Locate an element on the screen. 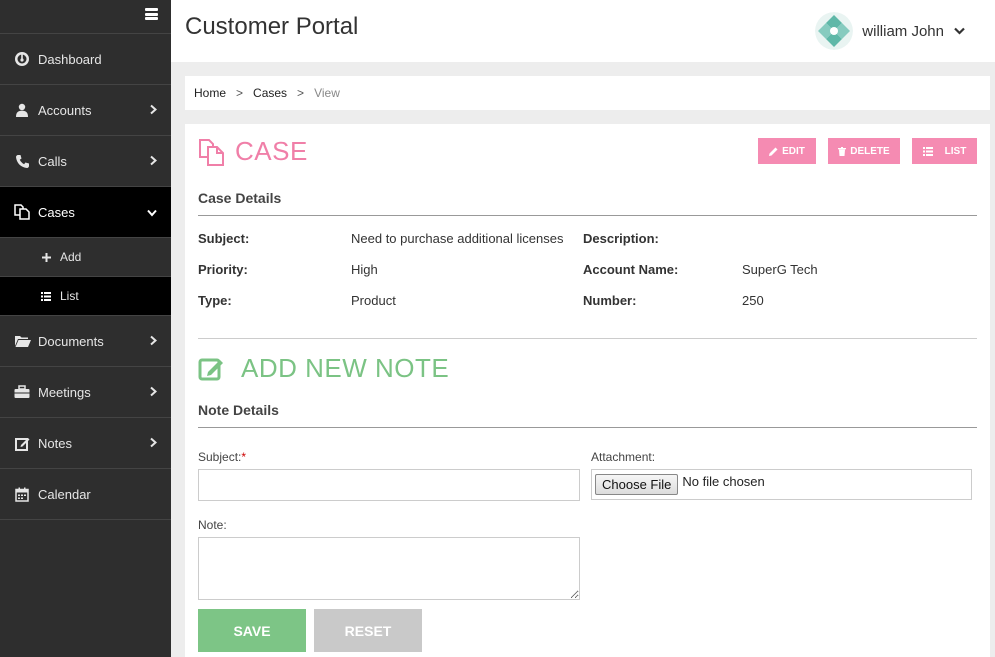 Image resolution: width=995 pixels, height=657 pixels. reset-button: RESET is located at coordinates (368, 630).